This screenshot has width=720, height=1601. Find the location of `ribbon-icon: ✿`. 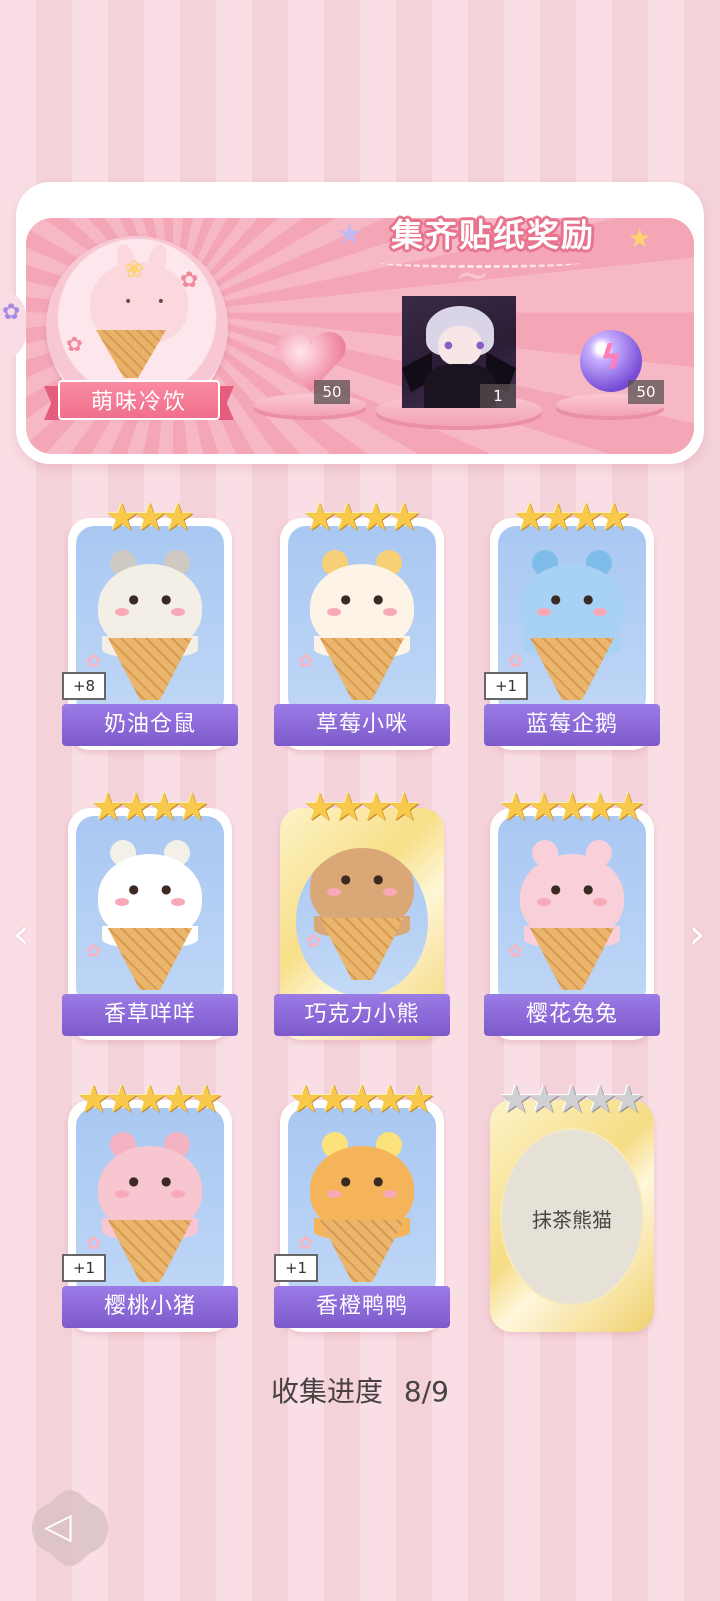

ribbon-icon: ✿ is located at coordinates (11, 312).